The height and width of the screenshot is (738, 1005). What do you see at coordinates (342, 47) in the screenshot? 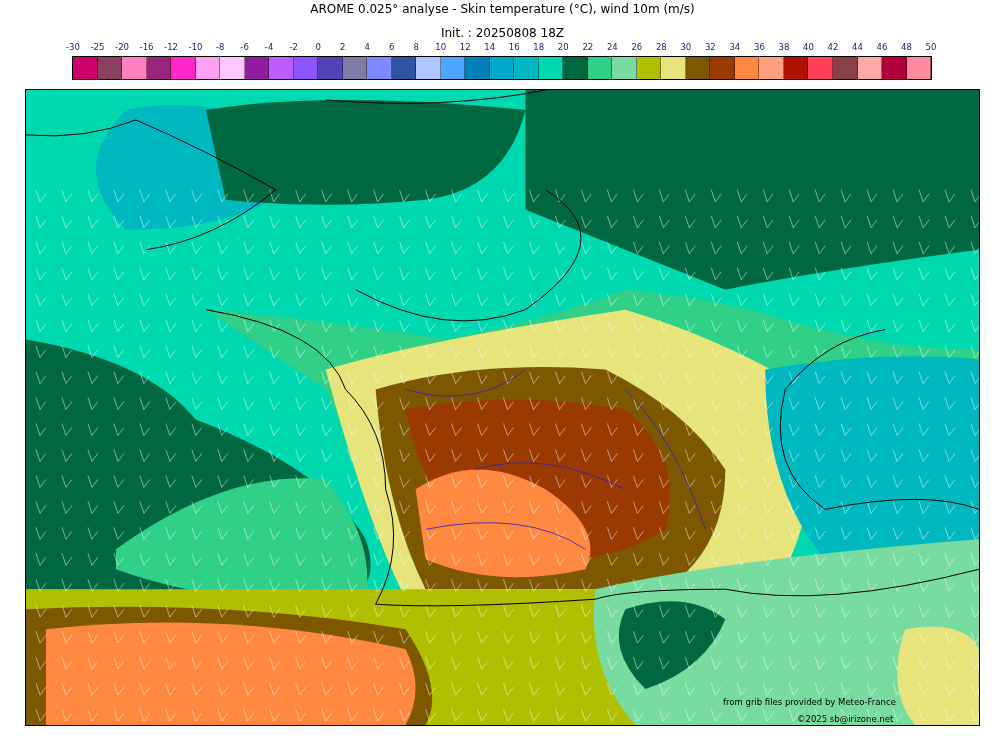
I see `colorbar-tick-label: 2` at bounding box center [342, 47].